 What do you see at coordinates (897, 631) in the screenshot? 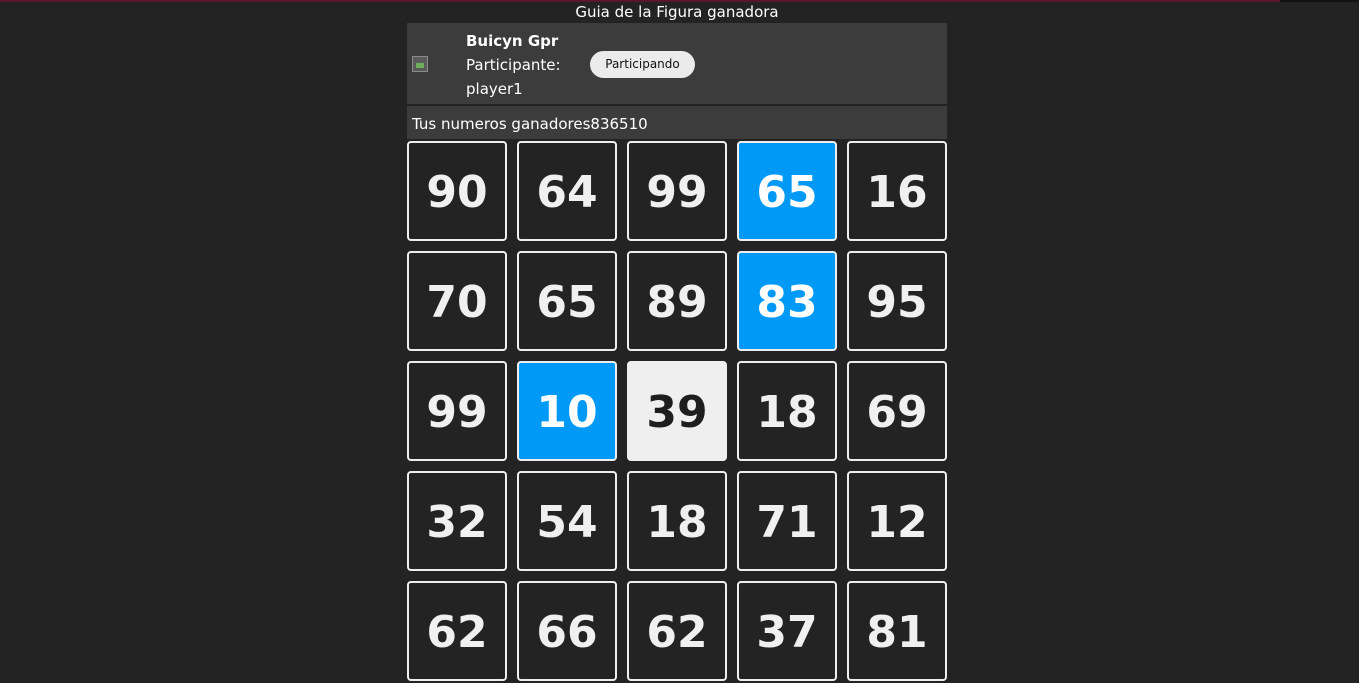
I see `bingo-cell: 81` at bounding box center [897, 631].